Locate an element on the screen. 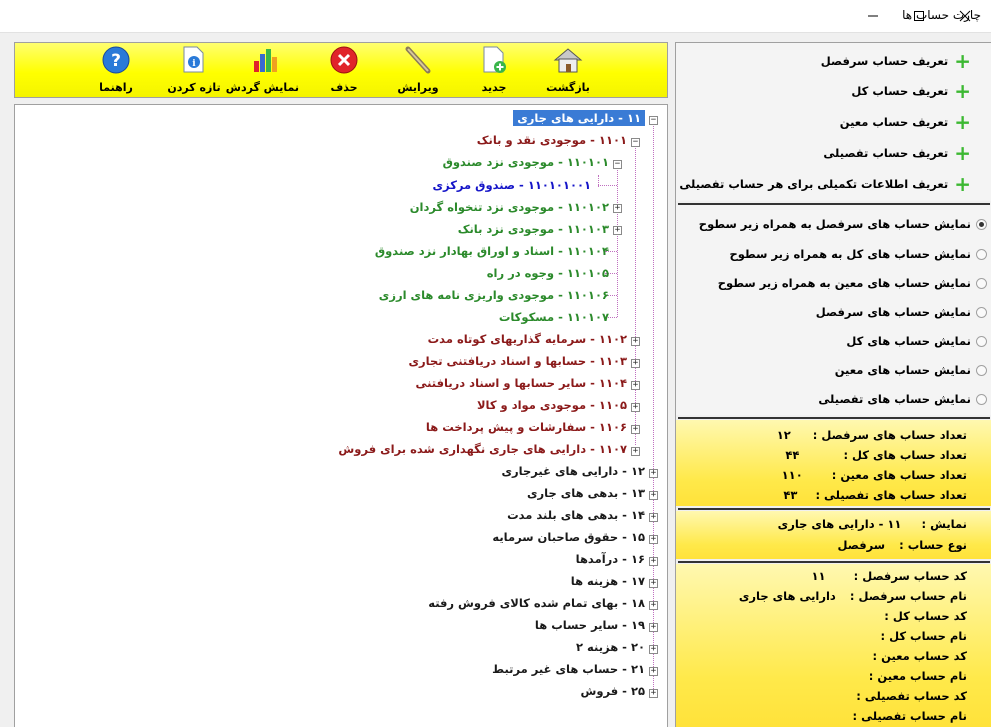  define-moein-account-button: + تعریف حساب معین is located at coordinates (905, 122).